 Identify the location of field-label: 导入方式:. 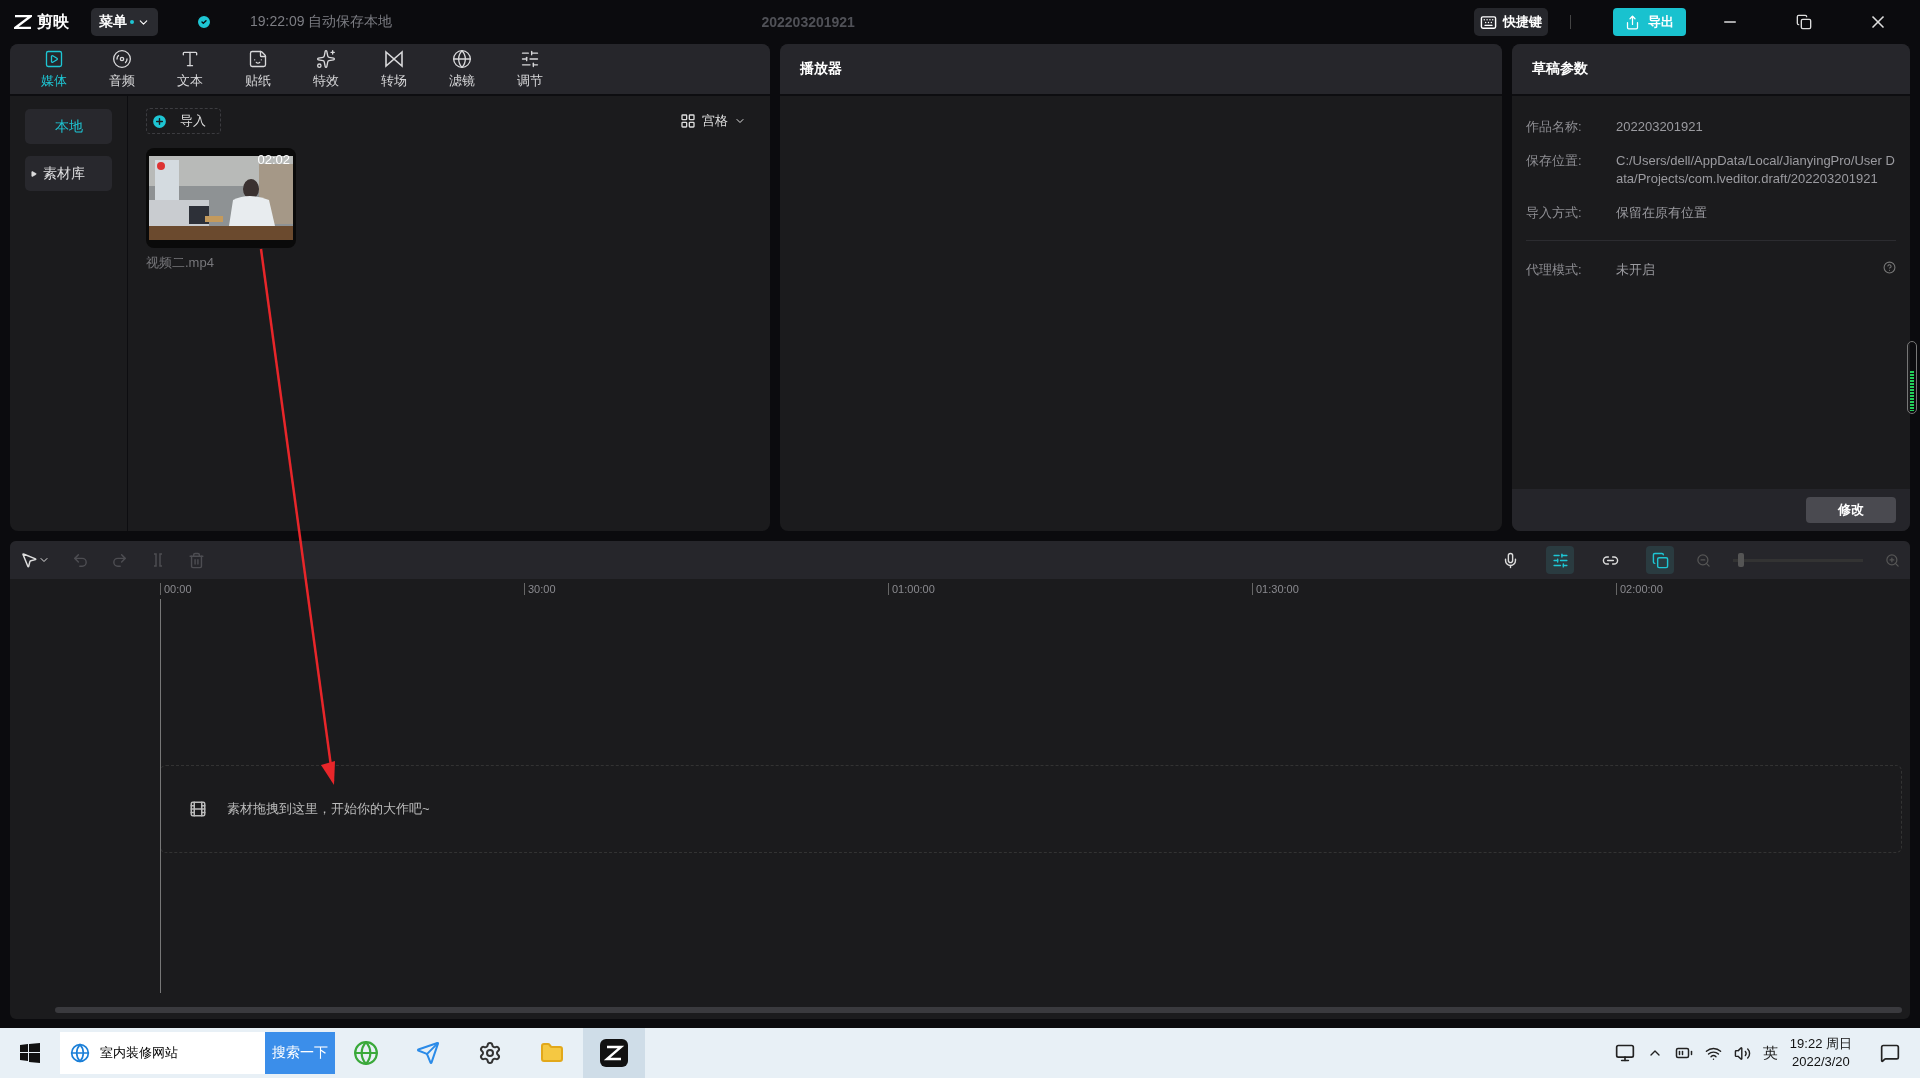
(1554, 213).